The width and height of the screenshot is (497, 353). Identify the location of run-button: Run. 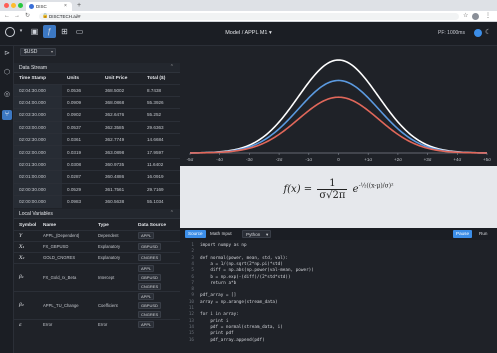
(483, 234).